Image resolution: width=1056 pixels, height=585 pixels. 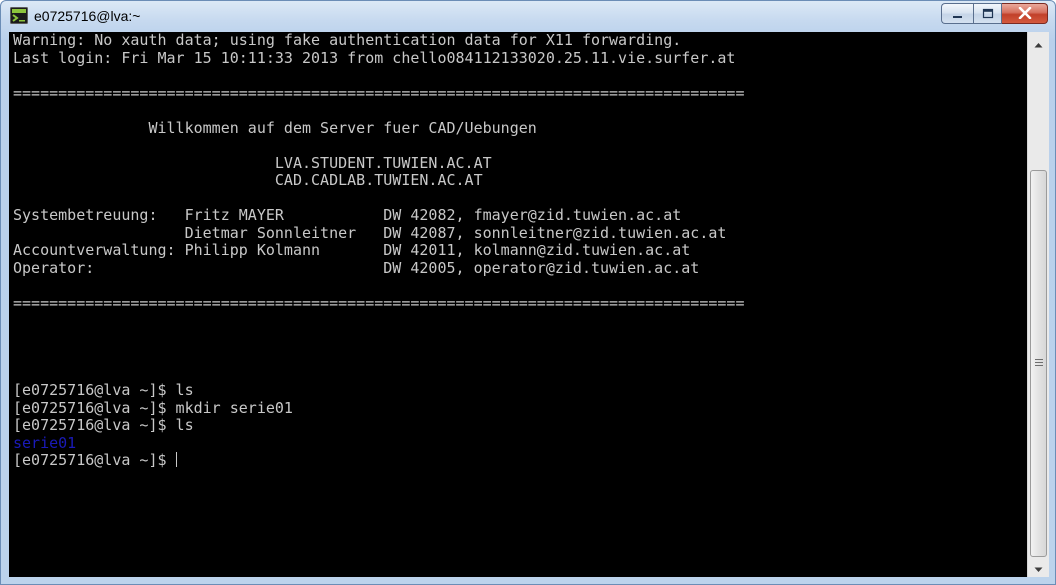 What do you see at coordinates (19, 15) in the screenshot?
I see `terminal-icon` at bounding box center [19, 15].